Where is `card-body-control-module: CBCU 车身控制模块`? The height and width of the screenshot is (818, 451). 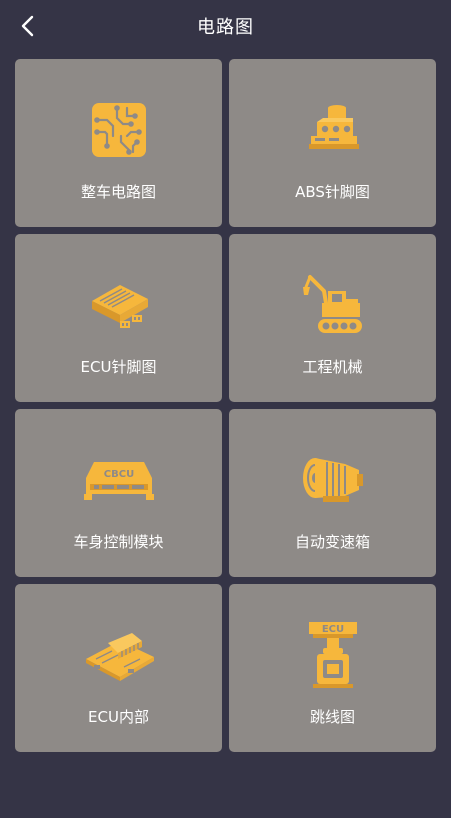 card-body-control-module: CBCU 车身控制模块 is located at coordinates (118, 493).